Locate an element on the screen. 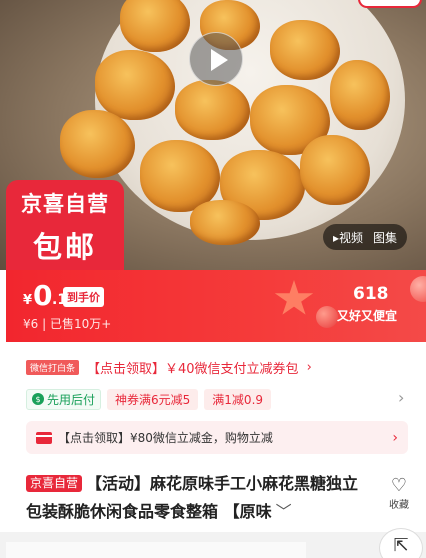 The image size is (426, 558). pay-later-label: 先用后付 is located at coordinates (71, 399).